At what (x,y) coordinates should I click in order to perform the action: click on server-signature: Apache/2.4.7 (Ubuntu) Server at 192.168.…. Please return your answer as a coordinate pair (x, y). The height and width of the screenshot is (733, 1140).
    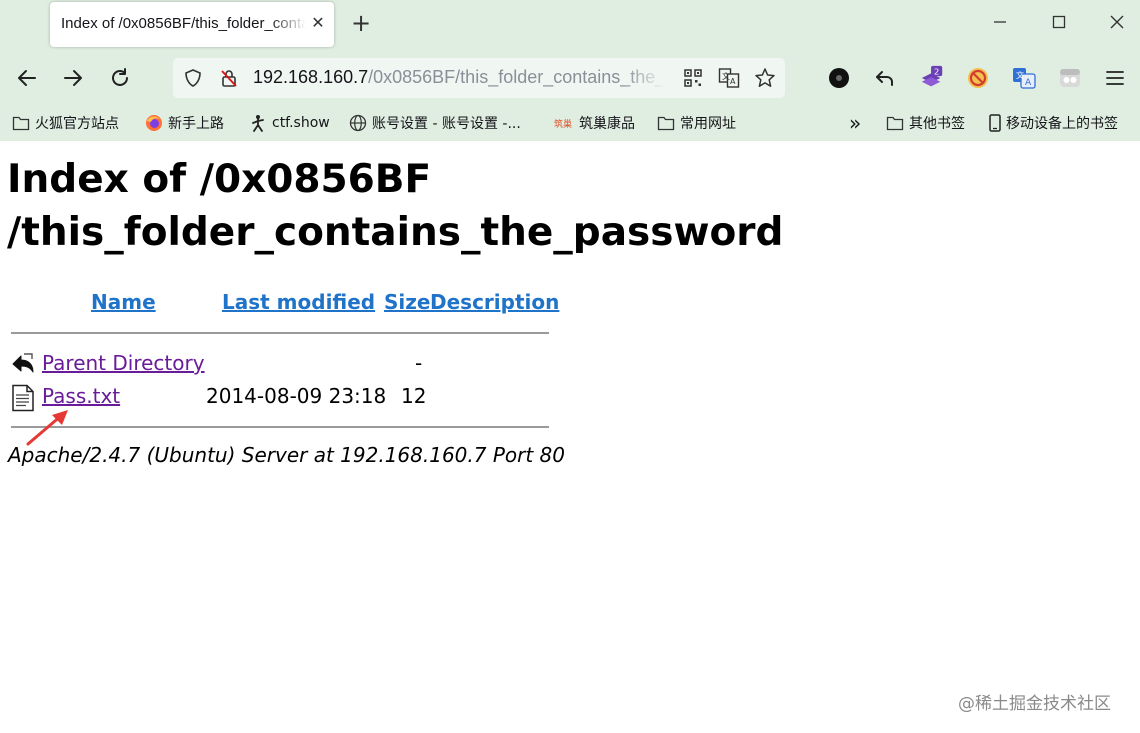
    Looking at the image, I should click on (287, 455).